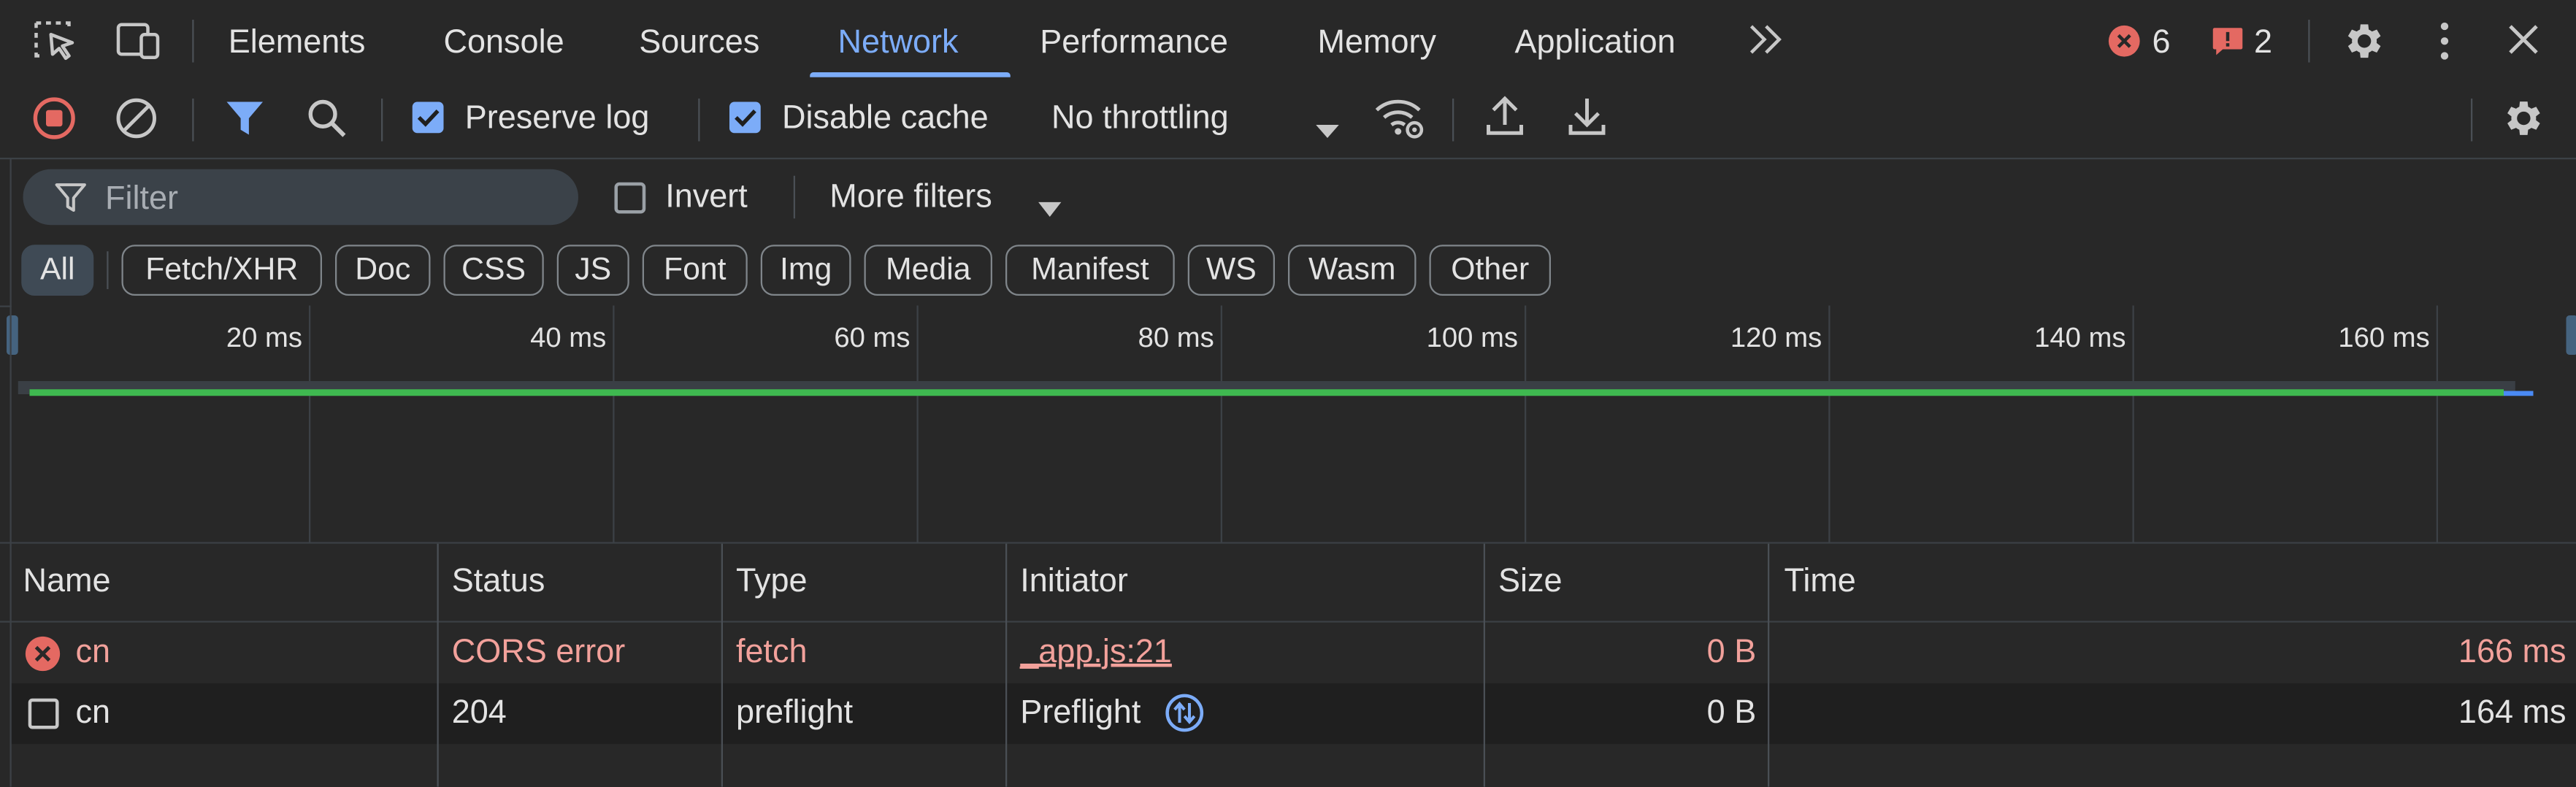  I want to click on active-tab-indicator, so click(910, 74).